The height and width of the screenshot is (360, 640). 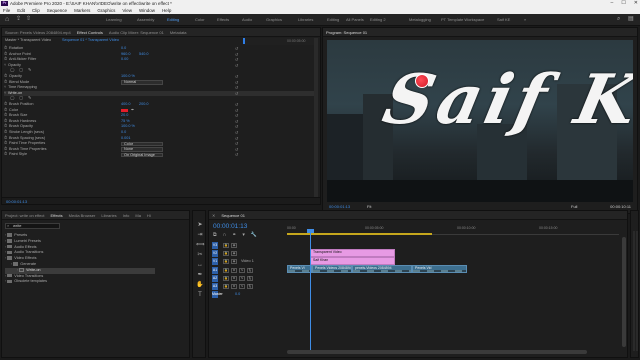 What do you see at coordinates (114, 19) in the screenshot?
I see `workspace-learning: Learning` at bounding box center [114, 19].